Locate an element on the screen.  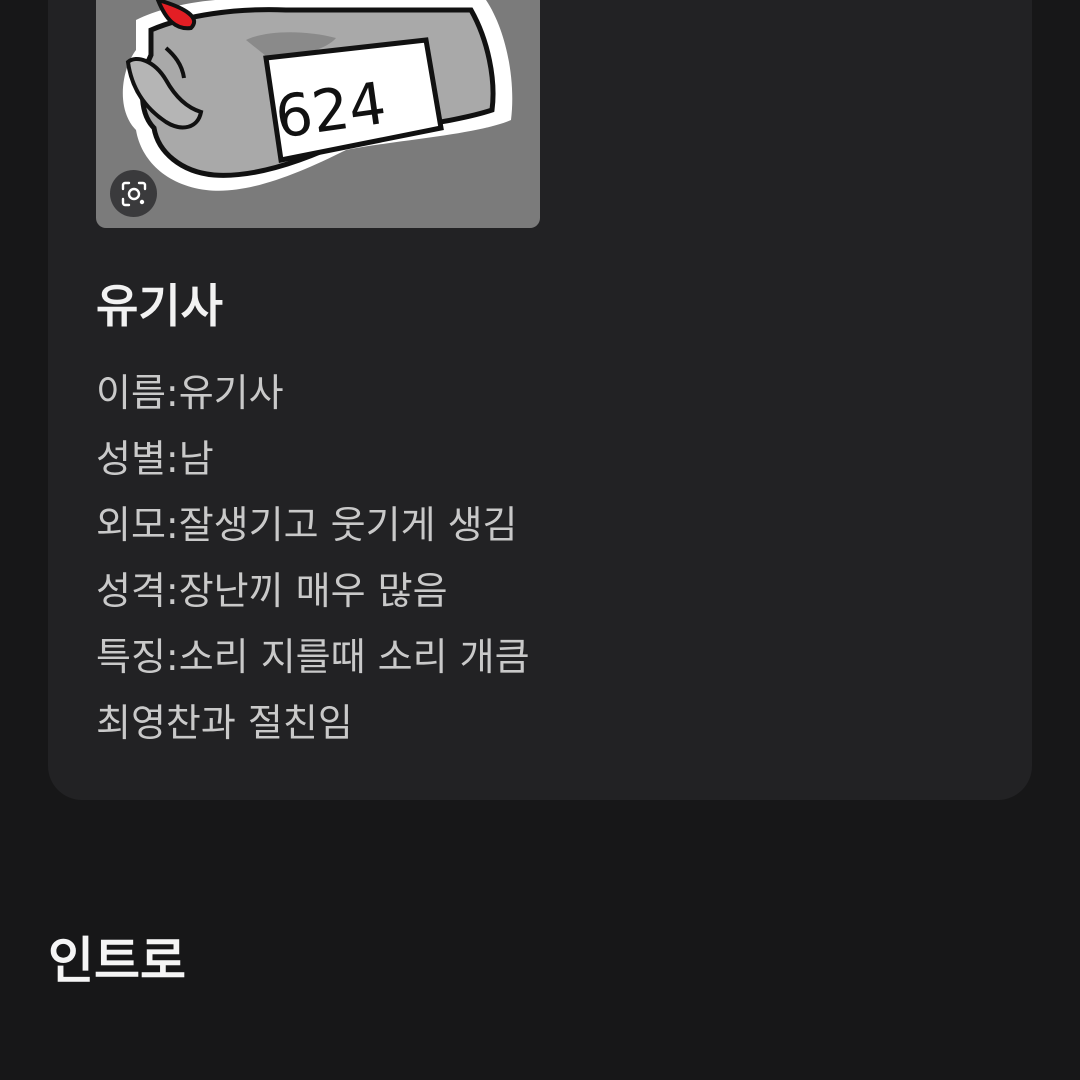
character-image: 624 is located at coordinates (318, 114).